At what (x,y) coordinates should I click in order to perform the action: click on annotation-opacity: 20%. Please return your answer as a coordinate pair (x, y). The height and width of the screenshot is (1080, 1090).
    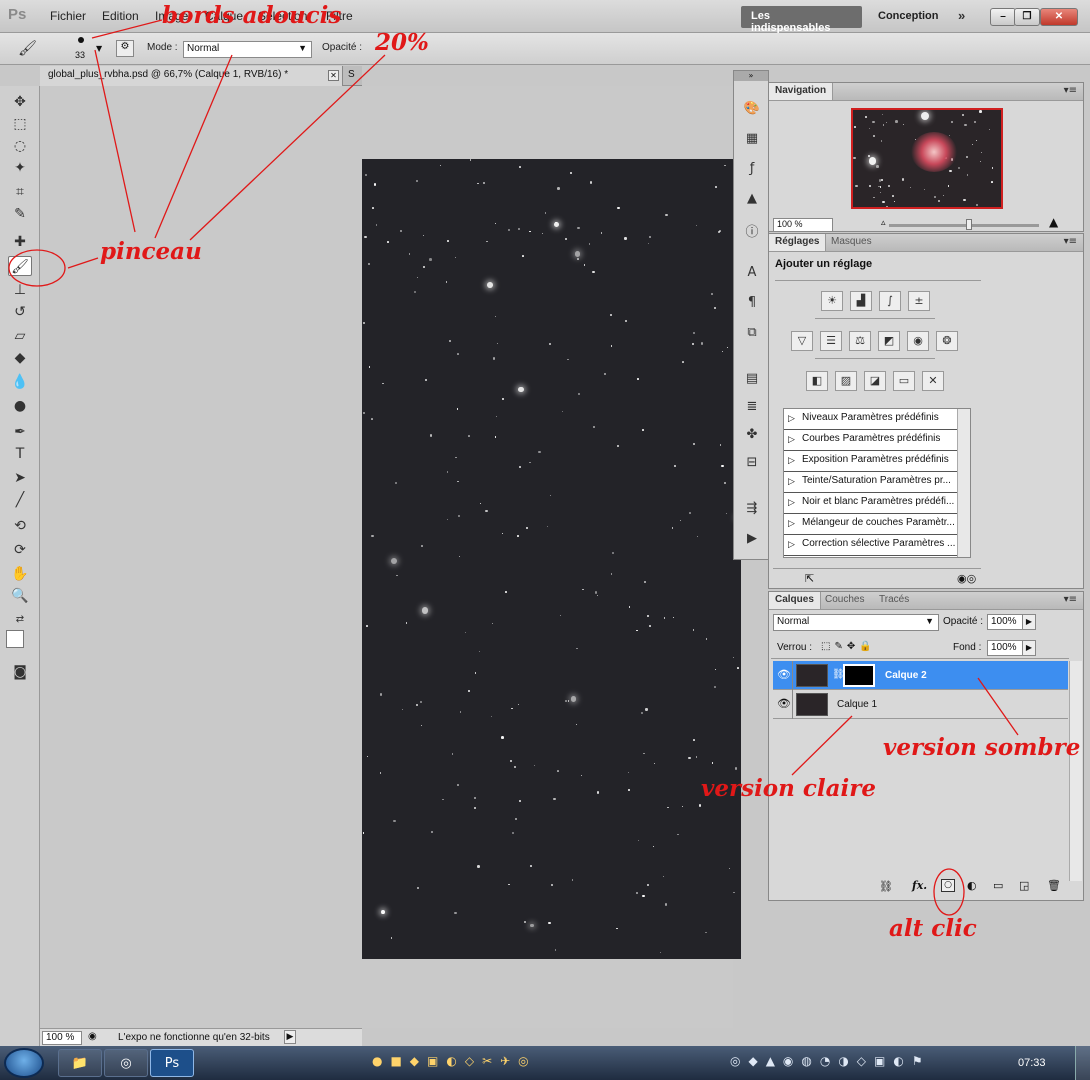
    Looking at the image, I should click on (402, 42).